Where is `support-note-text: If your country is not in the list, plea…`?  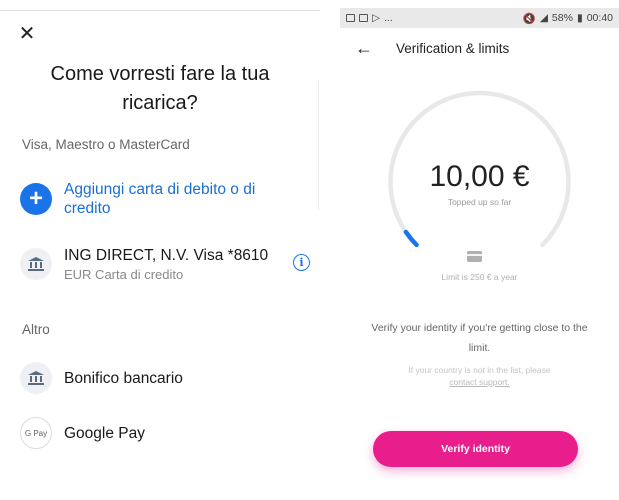
support-note-text: If your country is not in the list, plea… is located at coordinates (479, 370).